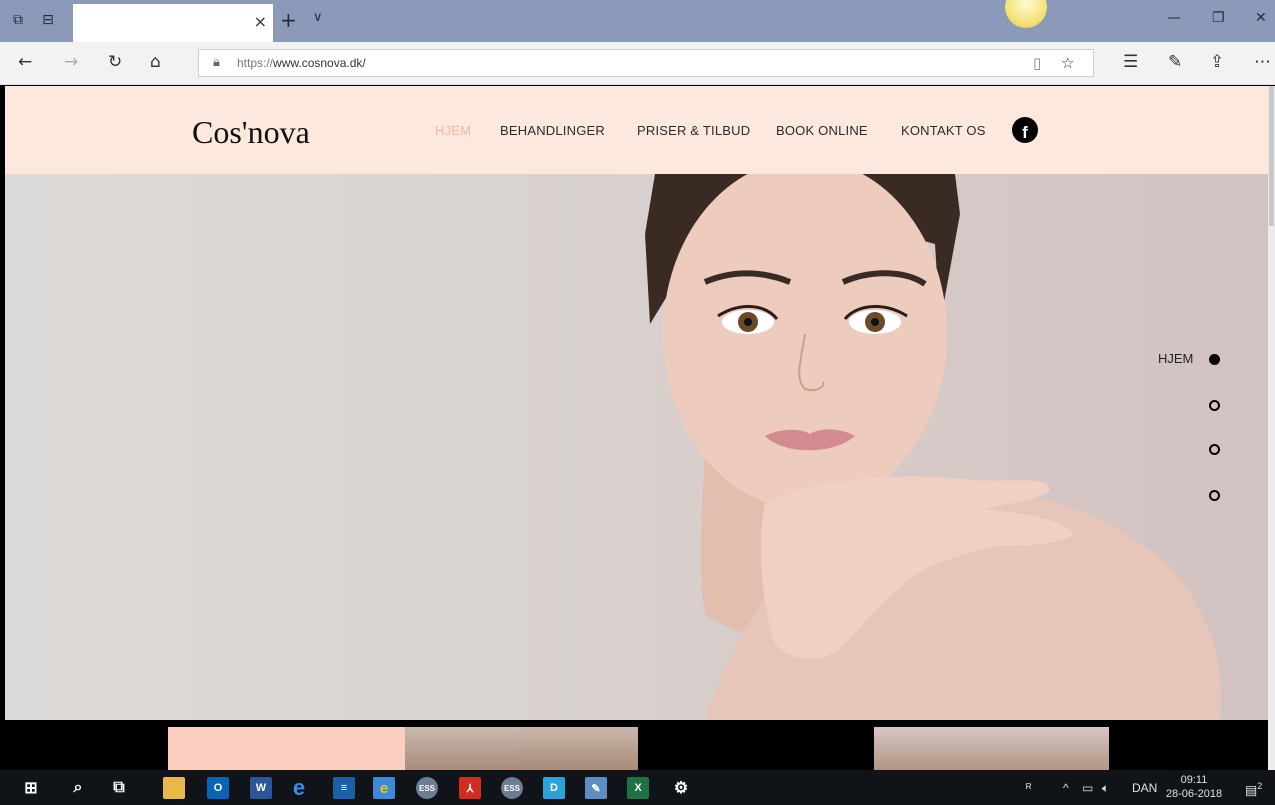  I want to click on nav-priser-tilbud: PRISER & TILBUD, so click(693, 130).